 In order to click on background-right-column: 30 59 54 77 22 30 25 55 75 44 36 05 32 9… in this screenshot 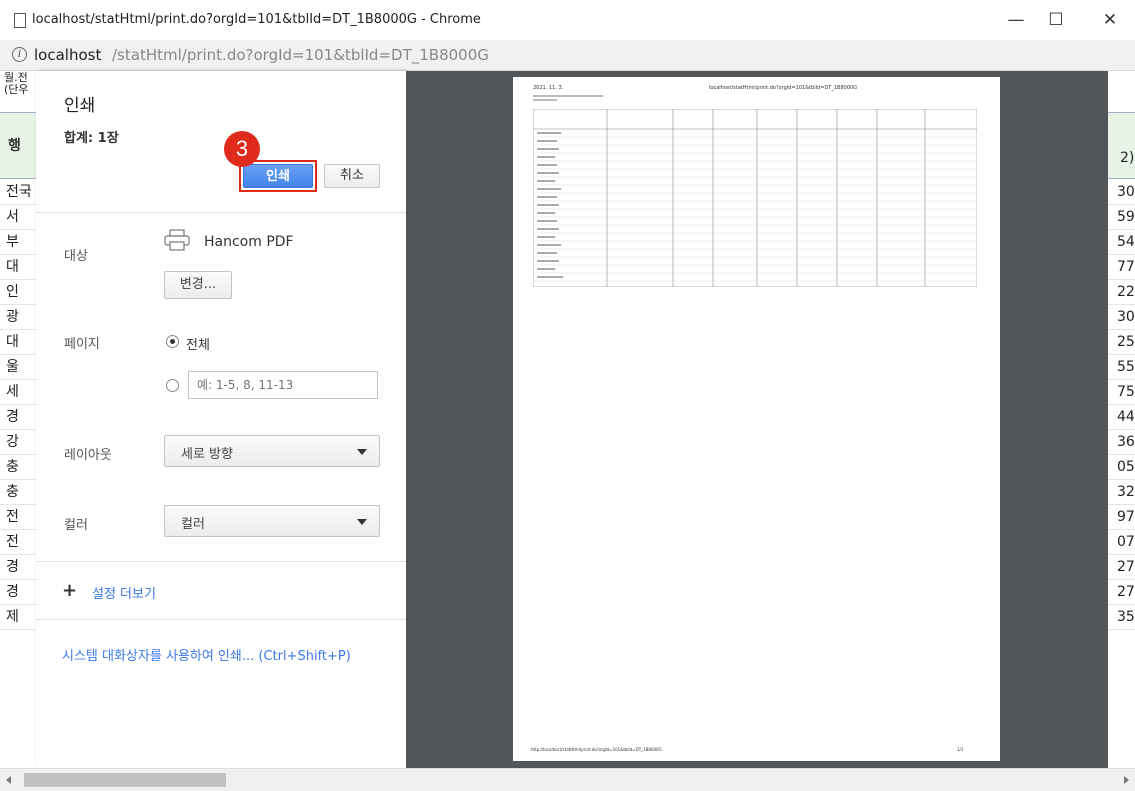, I will do `click(1121, 405)`.